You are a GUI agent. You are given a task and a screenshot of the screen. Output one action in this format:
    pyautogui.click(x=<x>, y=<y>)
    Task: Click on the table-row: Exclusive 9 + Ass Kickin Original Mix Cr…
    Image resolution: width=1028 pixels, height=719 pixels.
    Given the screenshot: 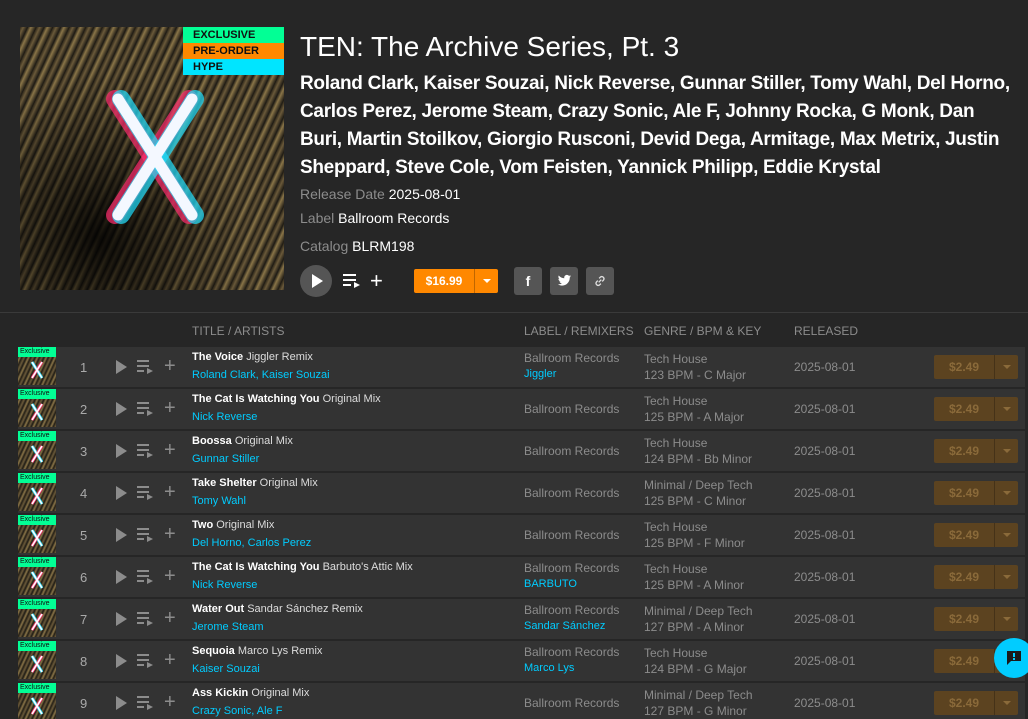 What is the action you would take?
    pyautogui.click(x=521, y=701)
    